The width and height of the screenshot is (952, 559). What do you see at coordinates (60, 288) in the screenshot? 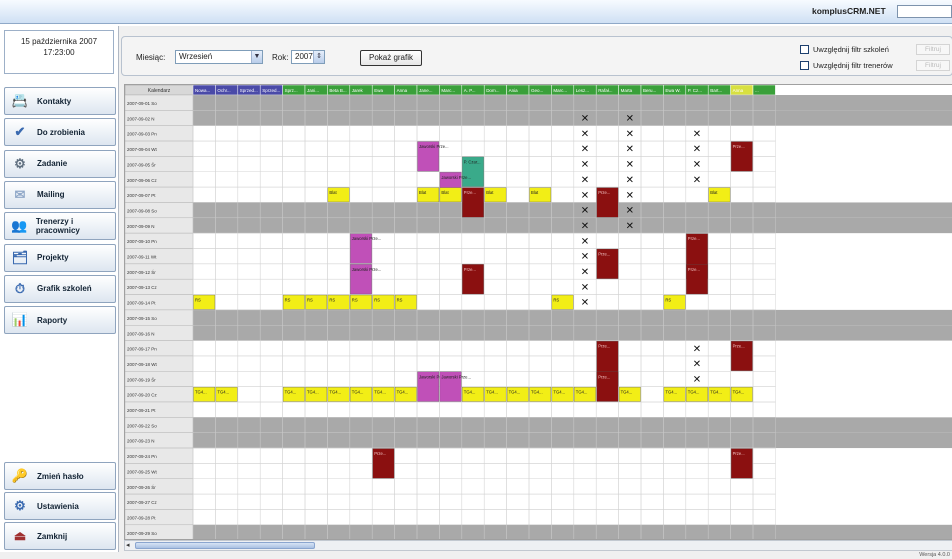
I see `nav-button-schedule: ⏱ Grafik szkoleń` at bounding box center [60, 288].